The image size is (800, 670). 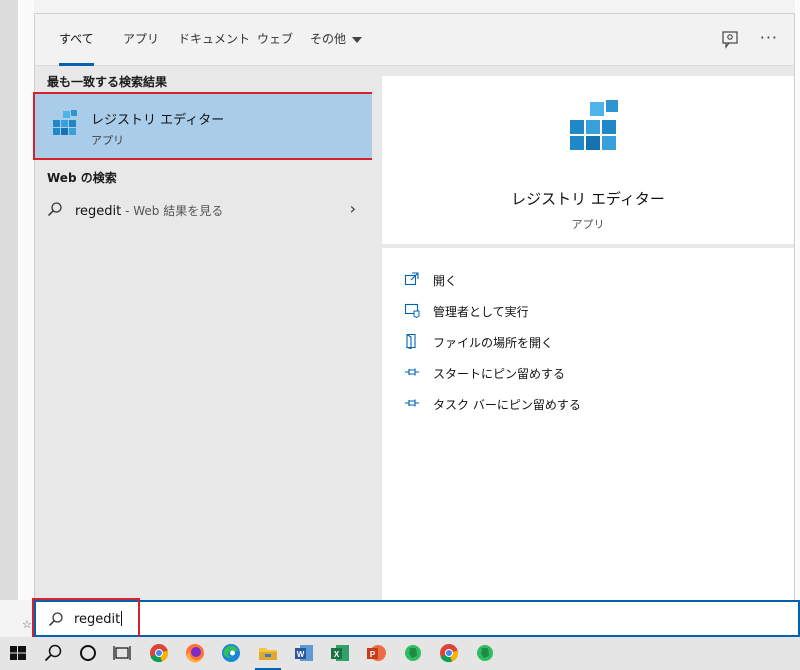 I want to click on chevron-down-icon, so click(x=357, y=39).